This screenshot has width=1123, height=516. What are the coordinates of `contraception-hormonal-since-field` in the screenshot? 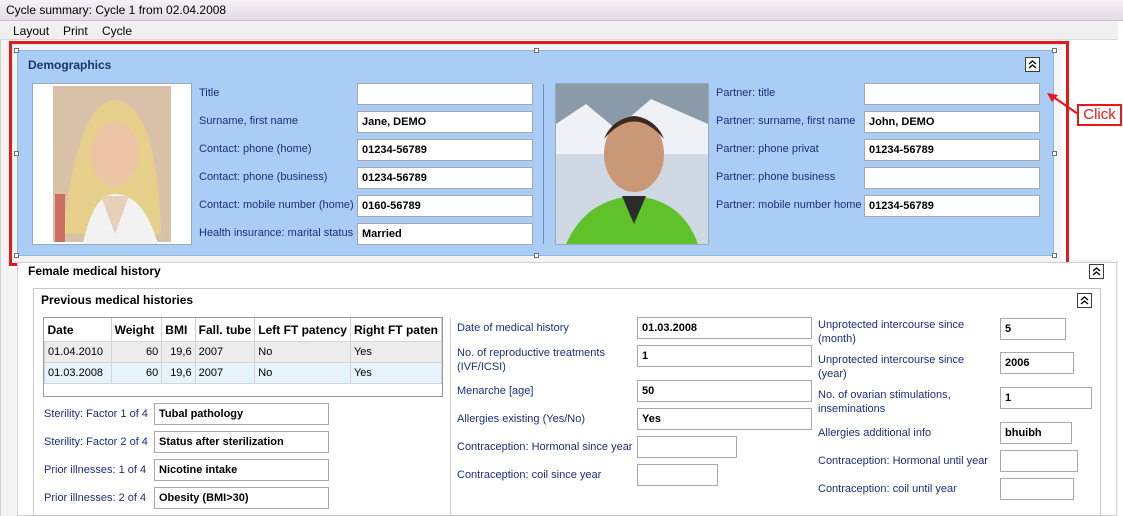 It's located at (687, 447).